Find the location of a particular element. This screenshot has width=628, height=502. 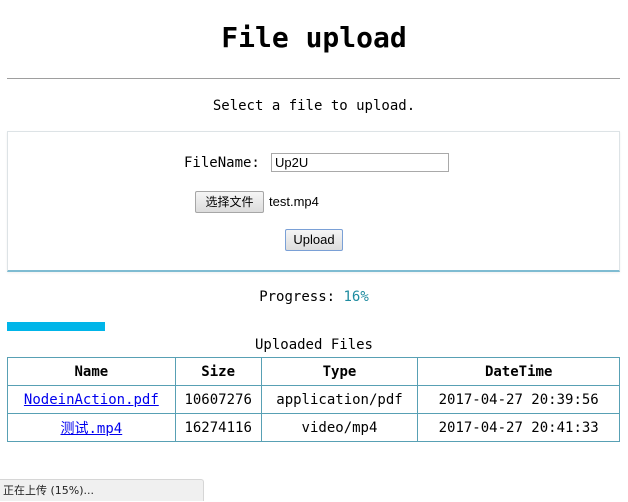

table-header-row: Name Size Type DateTime is located at coordinates (313, 371).